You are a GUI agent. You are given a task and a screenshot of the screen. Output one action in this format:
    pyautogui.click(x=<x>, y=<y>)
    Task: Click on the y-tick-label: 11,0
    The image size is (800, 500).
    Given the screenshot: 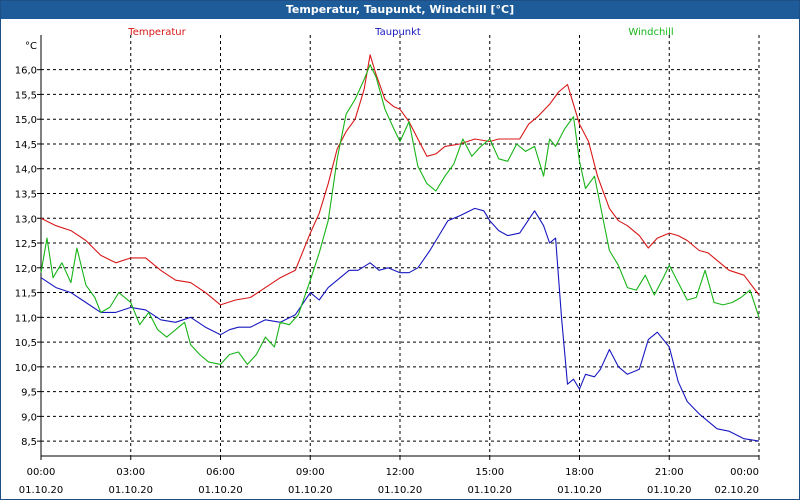 What is the action you would take?
    pyautogui.click(x=26, y=318)
    